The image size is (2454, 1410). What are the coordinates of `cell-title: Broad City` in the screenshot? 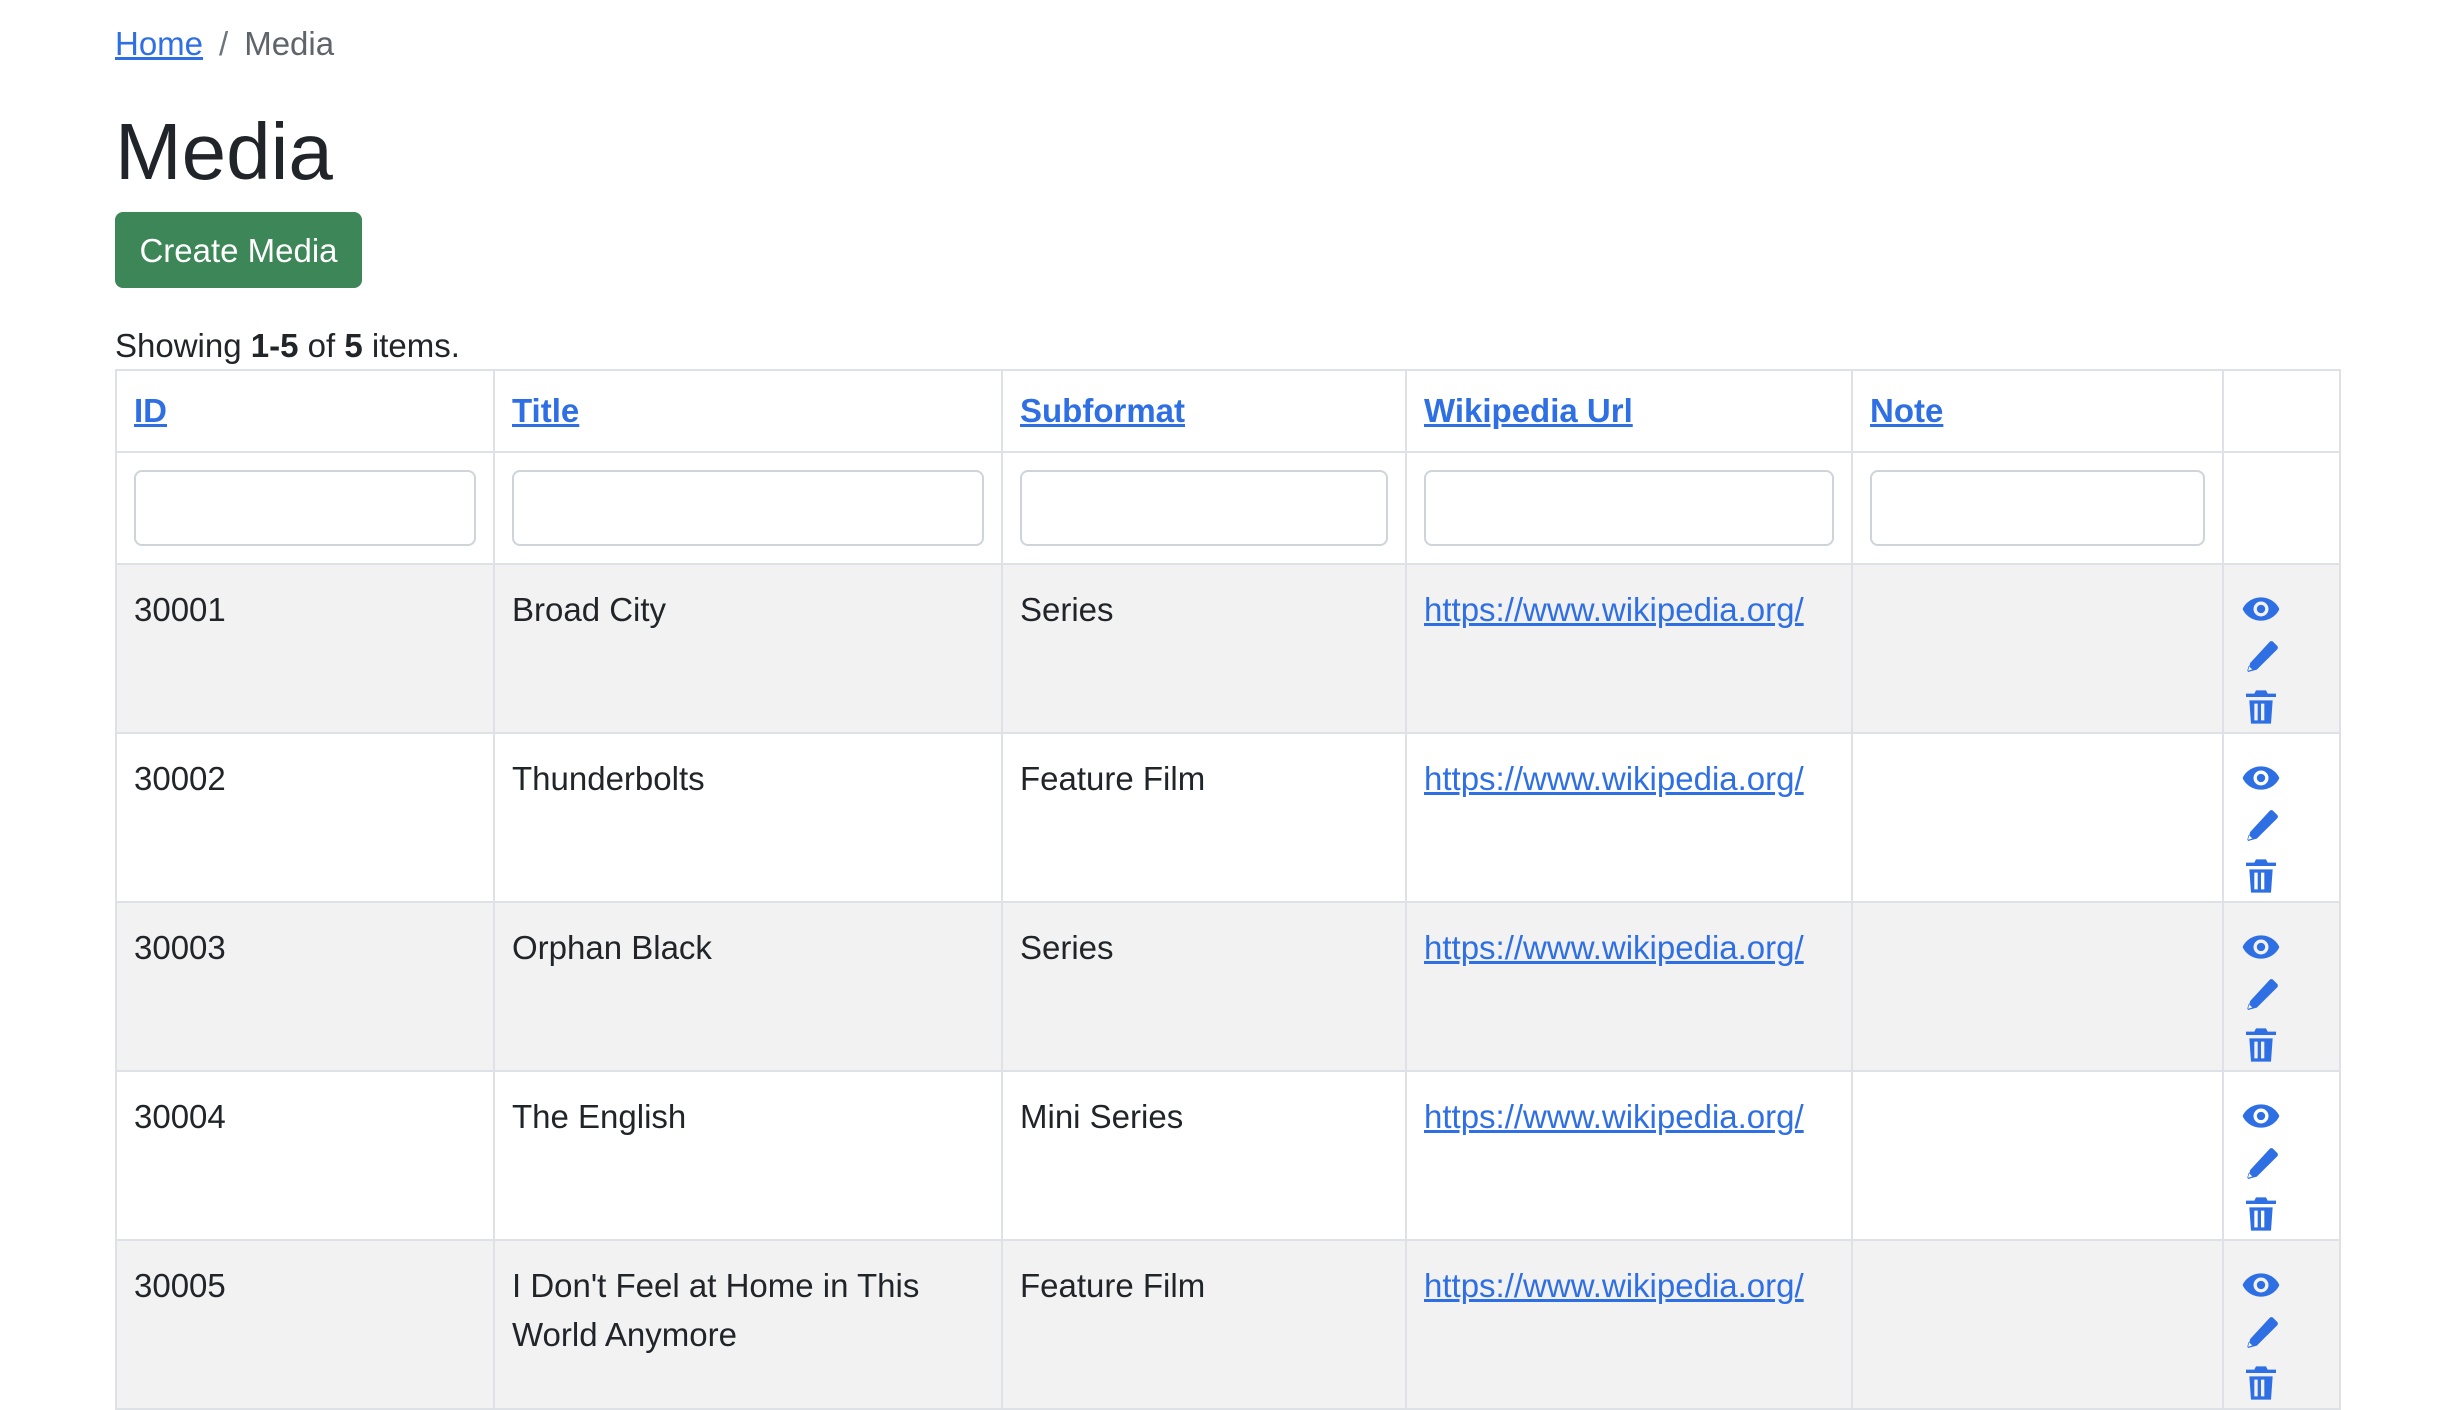 It's located at (748, 648).